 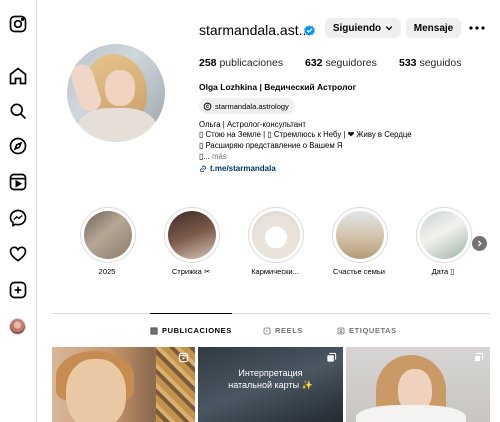 I want to click on profile-link: t.me/starmandala, so click(x=237, y=168).